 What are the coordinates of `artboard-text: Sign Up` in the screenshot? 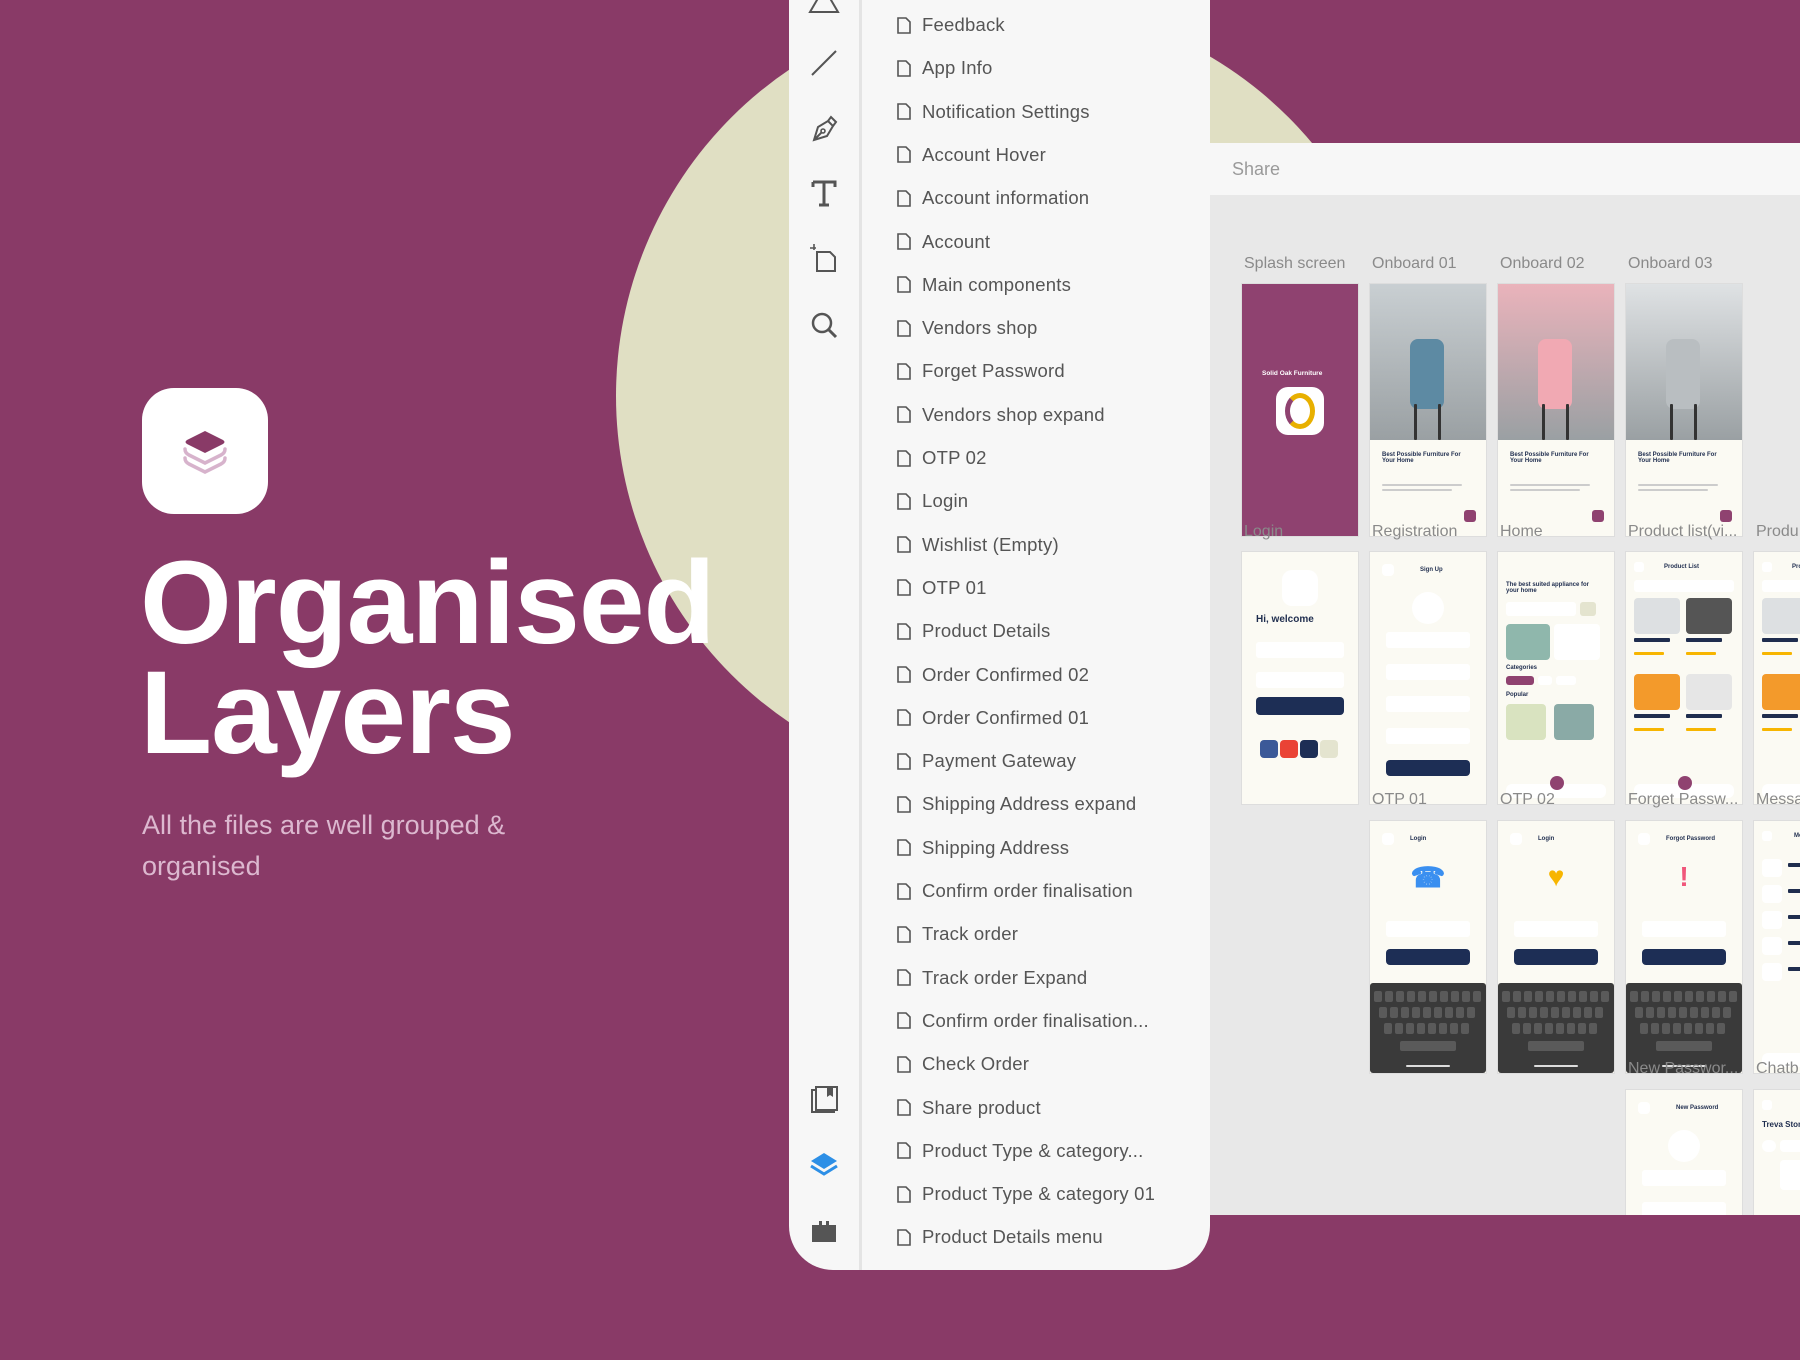 It's located at (1431, 570).